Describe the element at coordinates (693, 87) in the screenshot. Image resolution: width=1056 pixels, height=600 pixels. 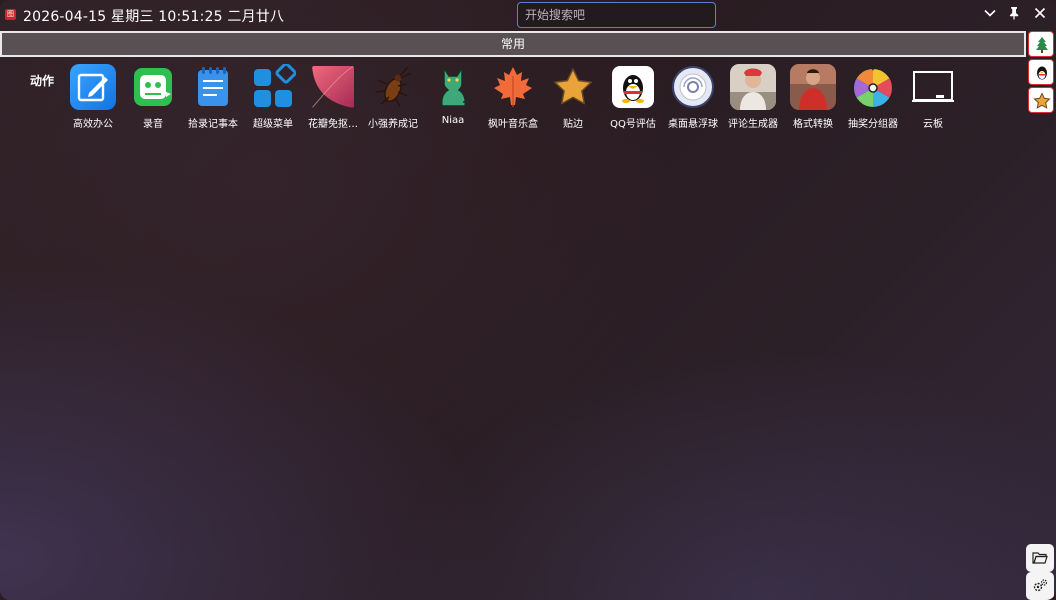
I see `floating-ball-icon` at that location.